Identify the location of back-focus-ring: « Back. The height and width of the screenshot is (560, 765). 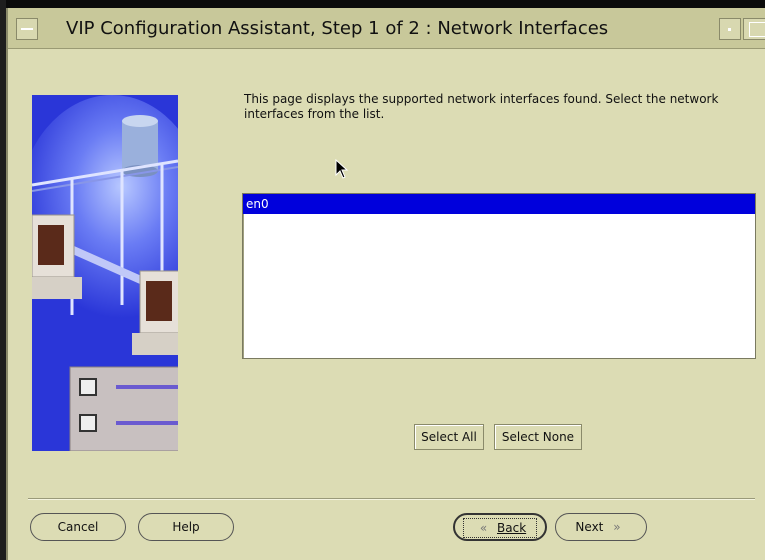
(500, 528).